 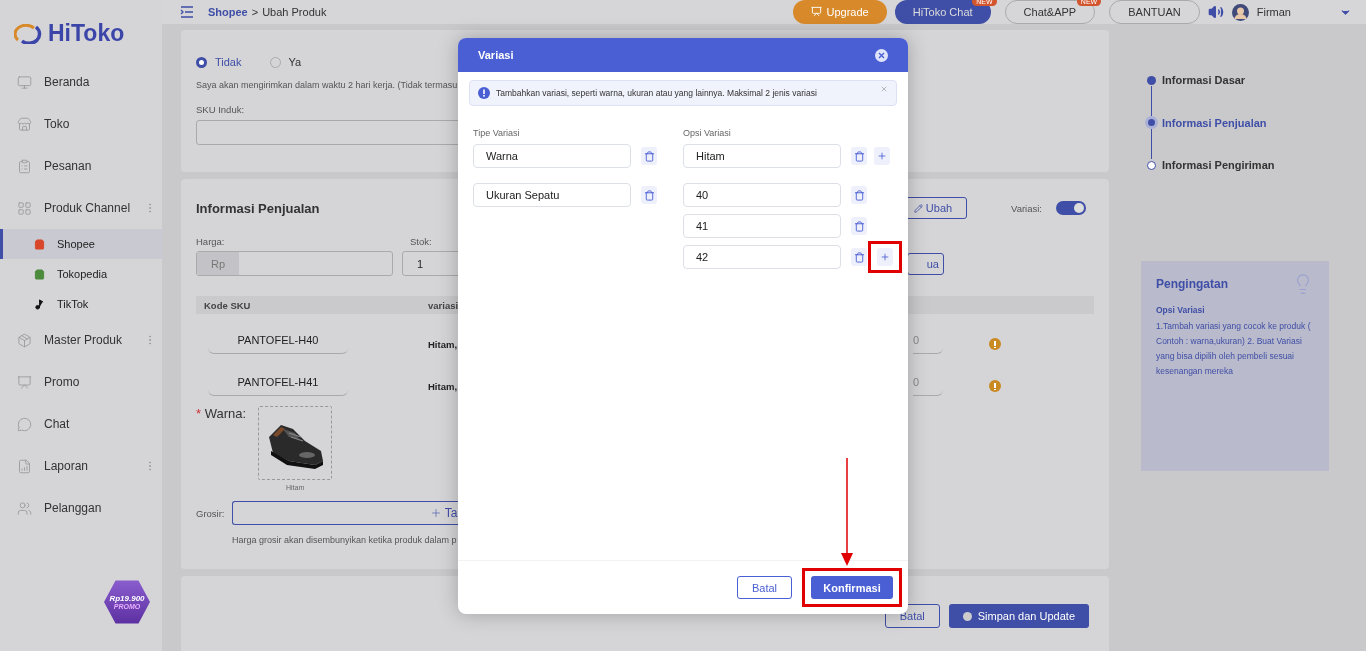 I want to click on promo-price: Rp19.900, so click(x=127, y=598).